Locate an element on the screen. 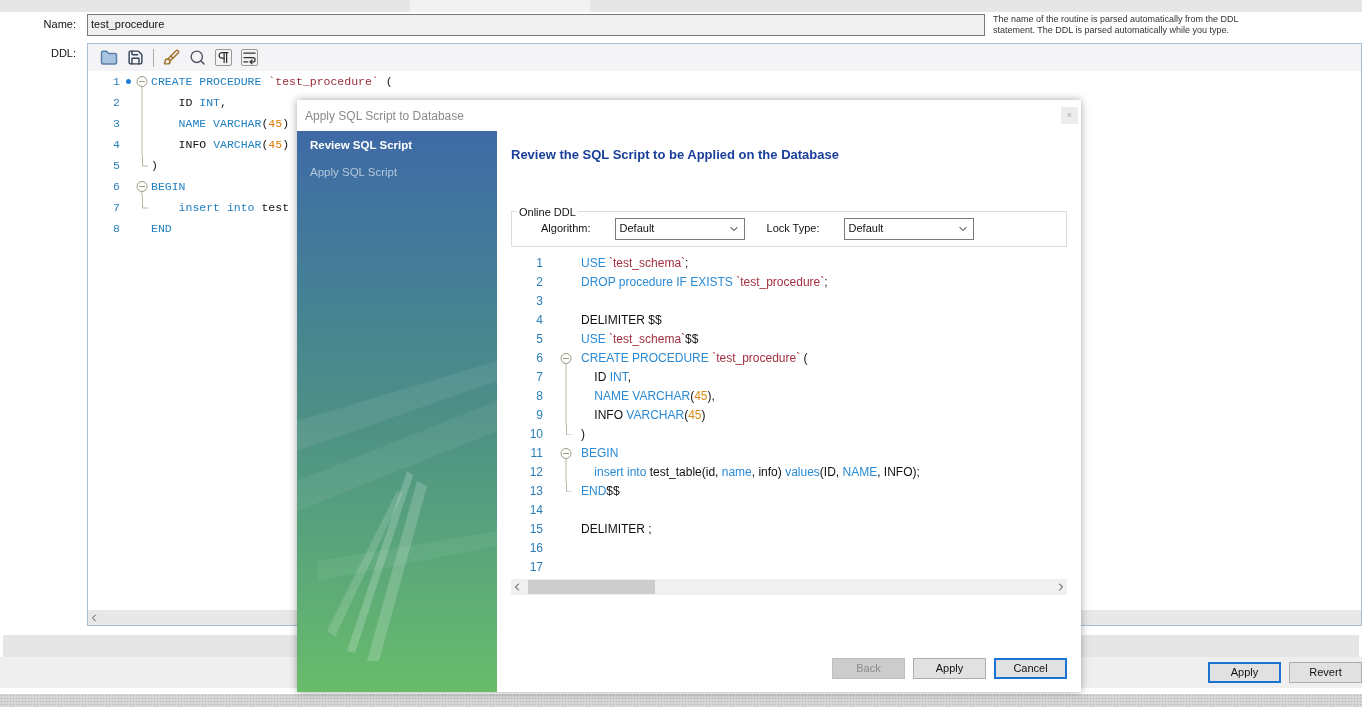 This screenshot has height=723, width=1362. search-icon is located at coordinates (197, 57).